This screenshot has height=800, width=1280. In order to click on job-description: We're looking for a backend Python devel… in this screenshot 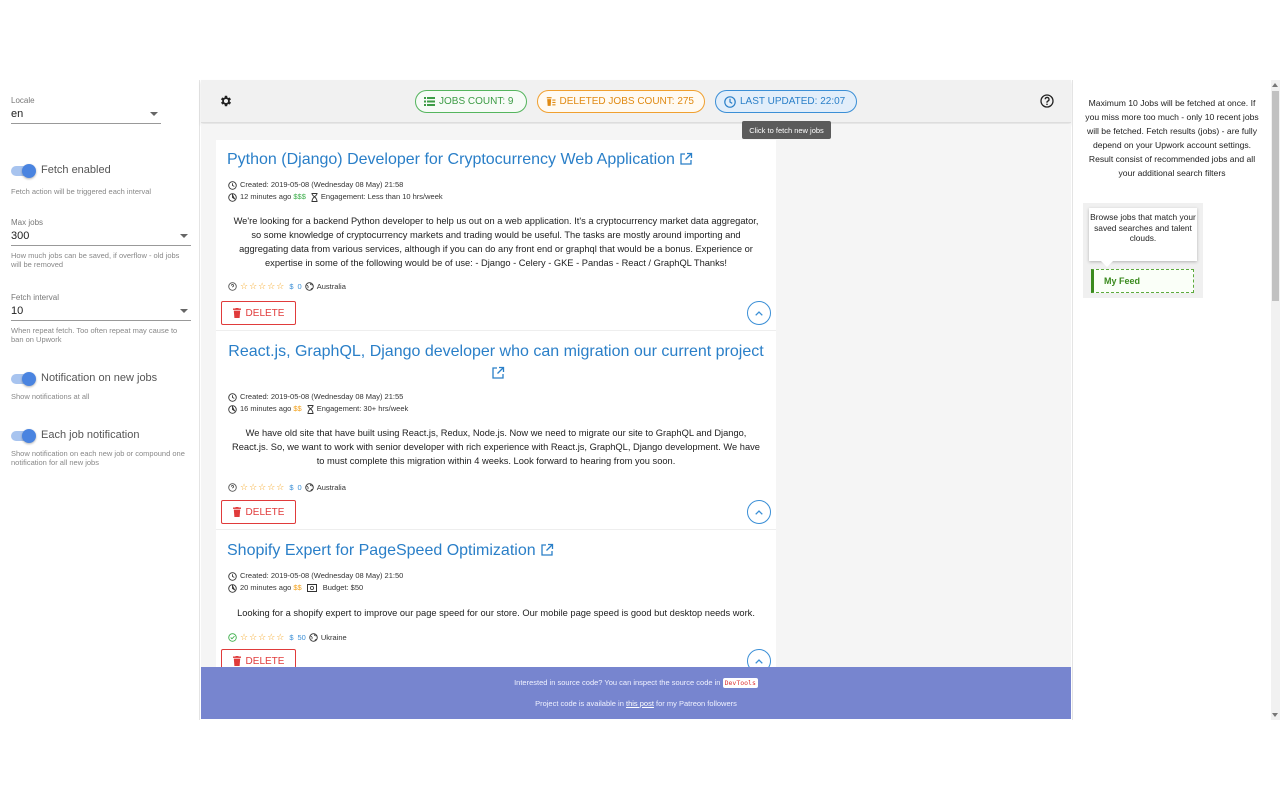, I will do `click(496, 242)`.